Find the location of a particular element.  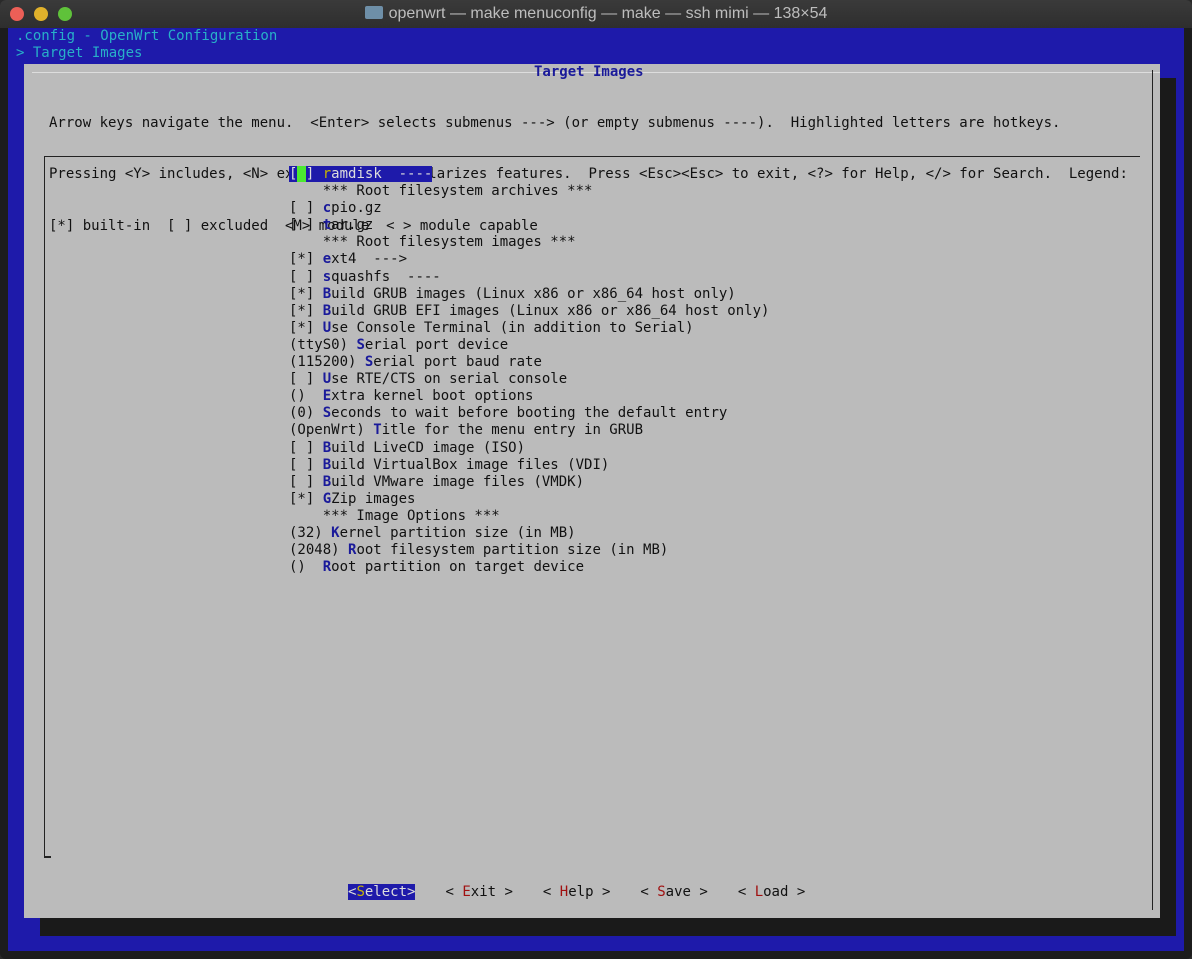

menu-item: (115200) Serial port baud rate is located at coordinates (529, 362).